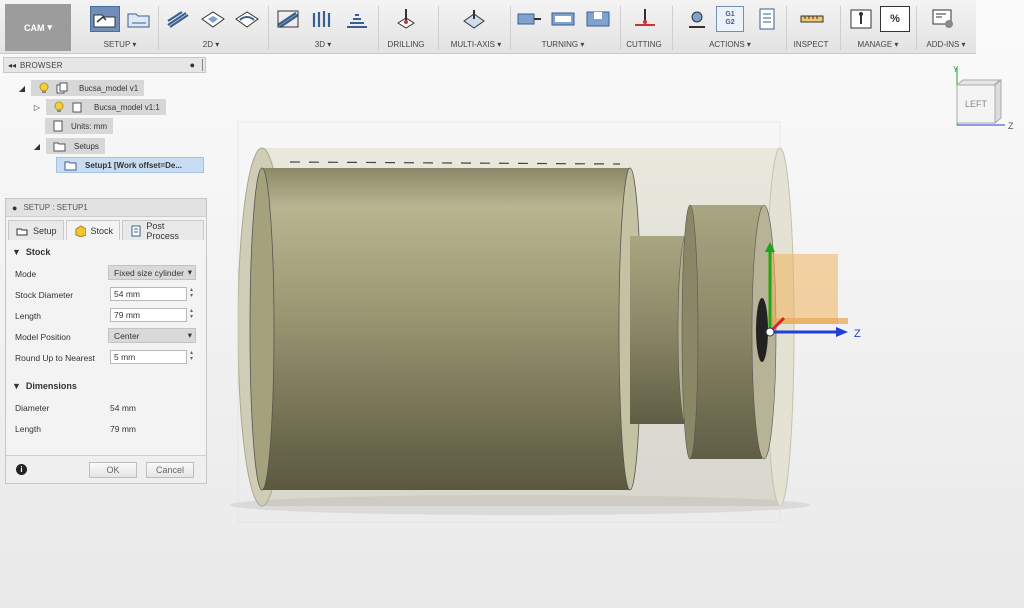  What do you see at coordinates (729, 332) in the screenshot?
I see `part-boss` at bounding box center [729, 332].